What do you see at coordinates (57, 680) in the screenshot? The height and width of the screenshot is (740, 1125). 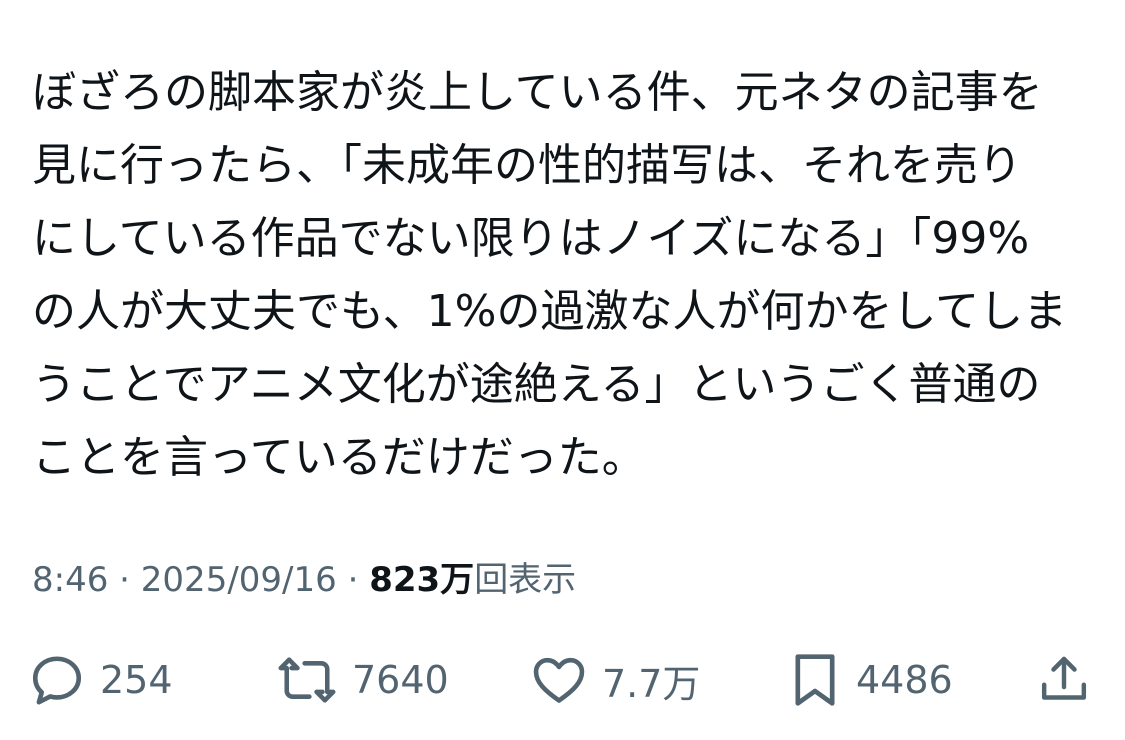 I see `reply-icon` at bounding box center [57, 680].